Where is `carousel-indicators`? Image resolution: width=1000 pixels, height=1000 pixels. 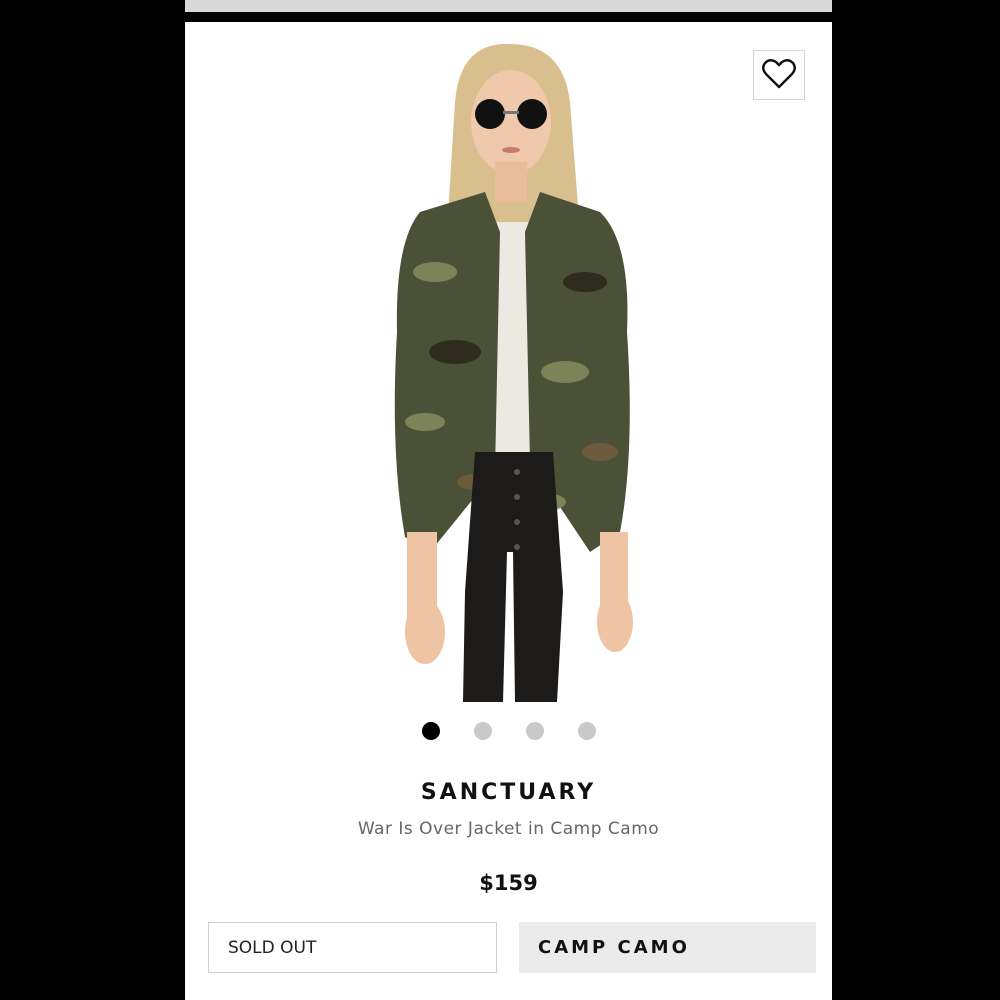 carousel-indicators is located at coordinates (508, 732).